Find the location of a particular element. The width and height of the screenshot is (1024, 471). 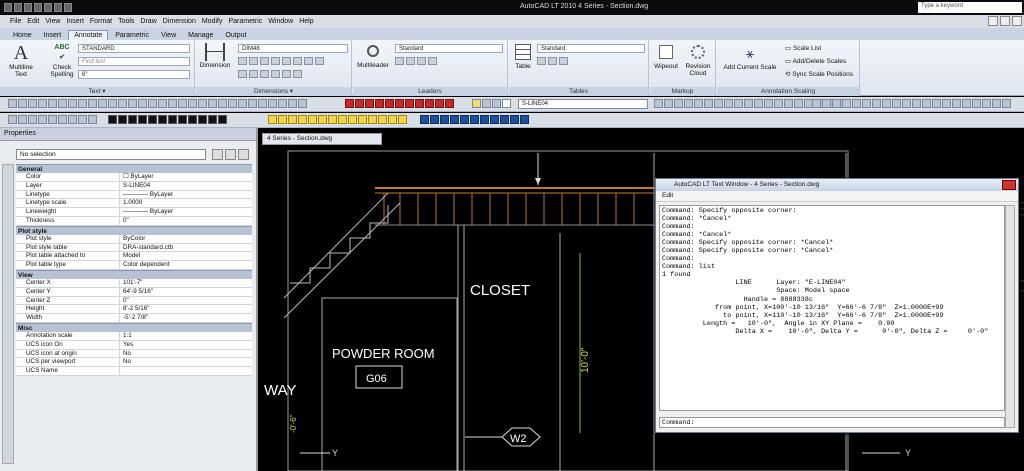

layer-select: S-LINE04 is located at coordinates (583, 104).